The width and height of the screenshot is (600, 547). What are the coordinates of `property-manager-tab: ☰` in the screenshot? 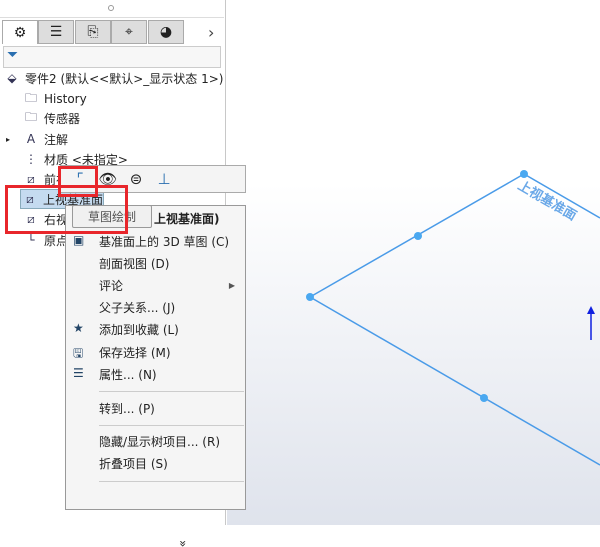 It's located at (56, 32).